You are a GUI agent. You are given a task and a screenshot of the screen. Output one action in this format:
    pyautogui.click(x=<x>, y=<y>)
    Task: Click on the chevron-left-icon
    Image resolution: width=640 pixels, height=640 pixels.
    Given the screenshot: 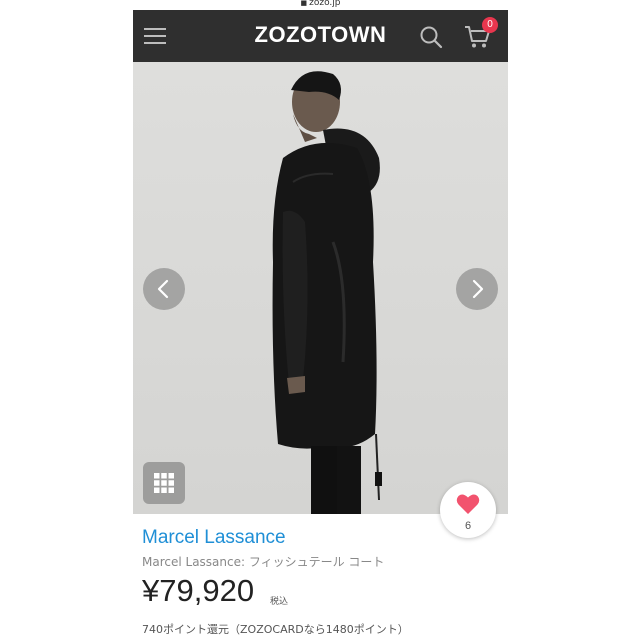 What is the action you would take?
    pyautogui.click(x=163, y=289)
    